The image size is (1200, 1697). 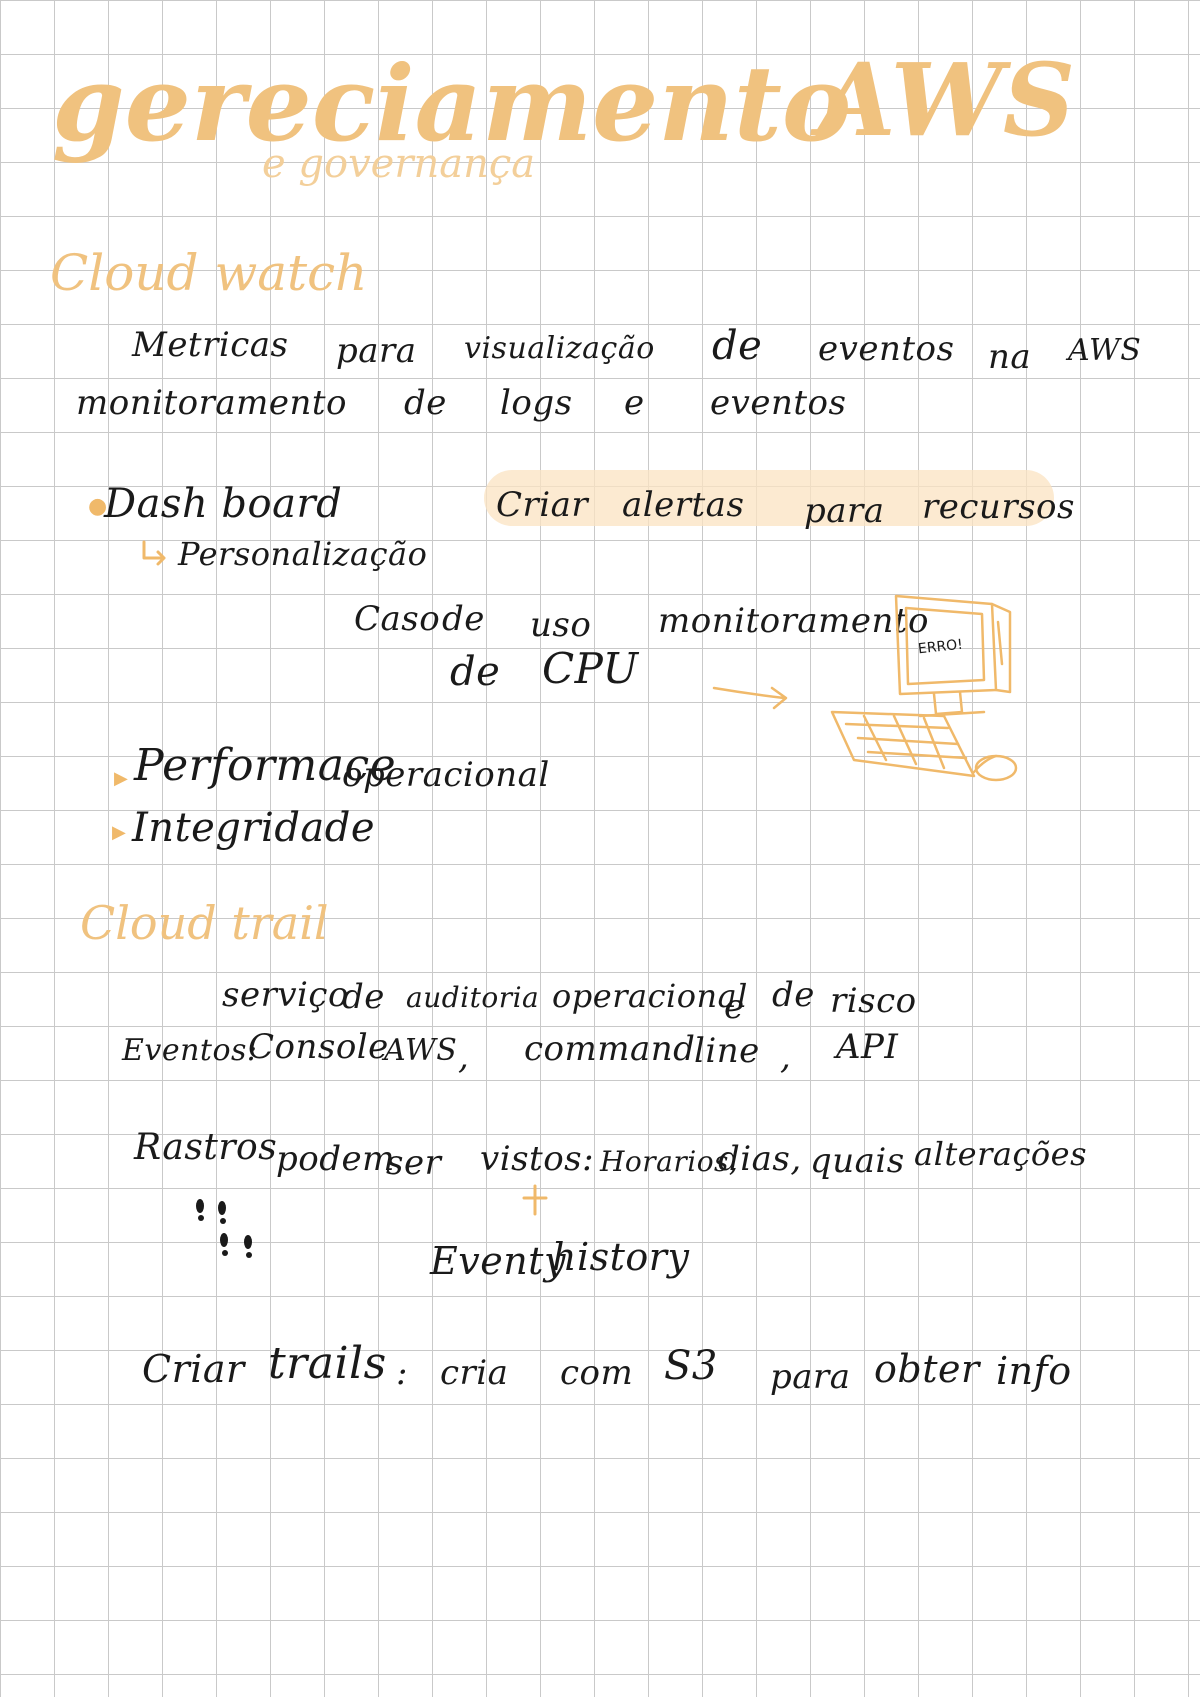 I want to click on word: Eventos:, so click(x=190, y=1050).